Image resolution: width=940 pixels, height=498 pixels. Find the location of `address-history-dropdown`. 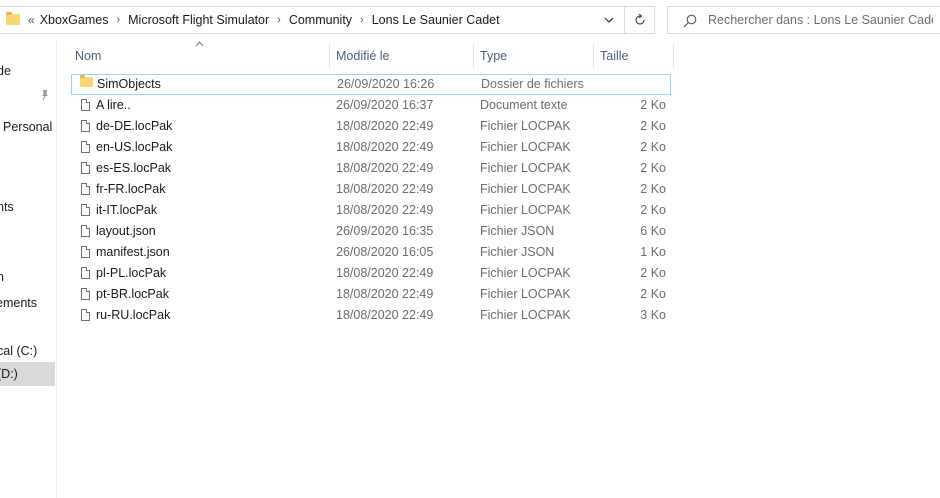

address-history-dropdown is located at coordinates (609, 20).